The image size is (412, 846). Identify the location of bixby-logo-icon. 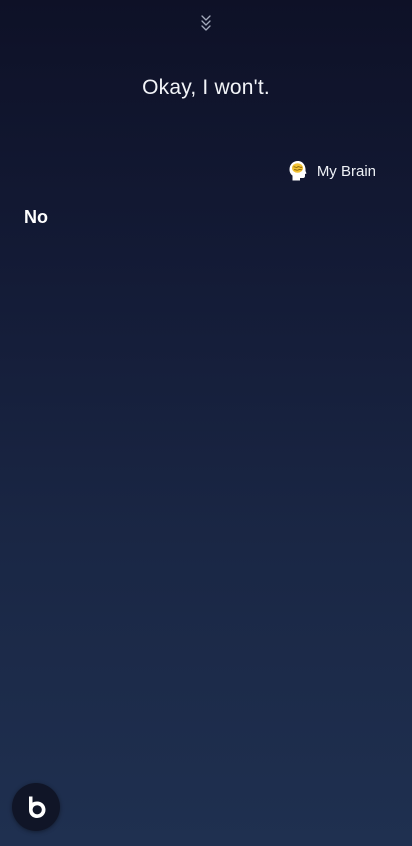
(37, 807).